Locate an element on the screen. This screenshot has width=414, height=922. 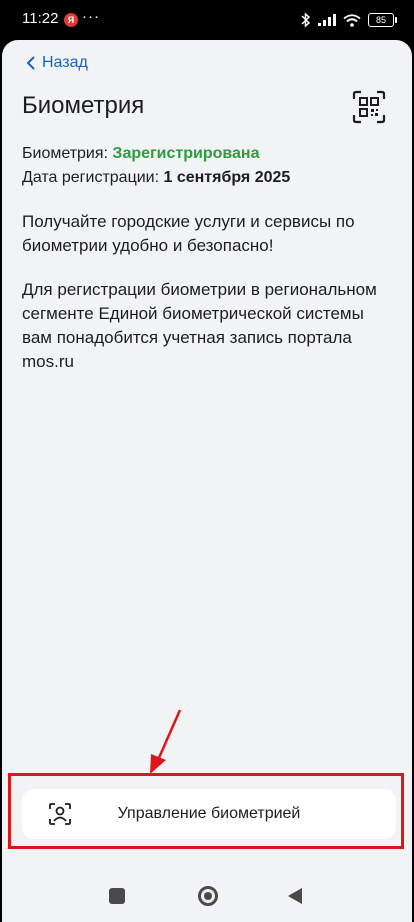
status-value: Зарегистрирована is located at coordinates (186, 153).